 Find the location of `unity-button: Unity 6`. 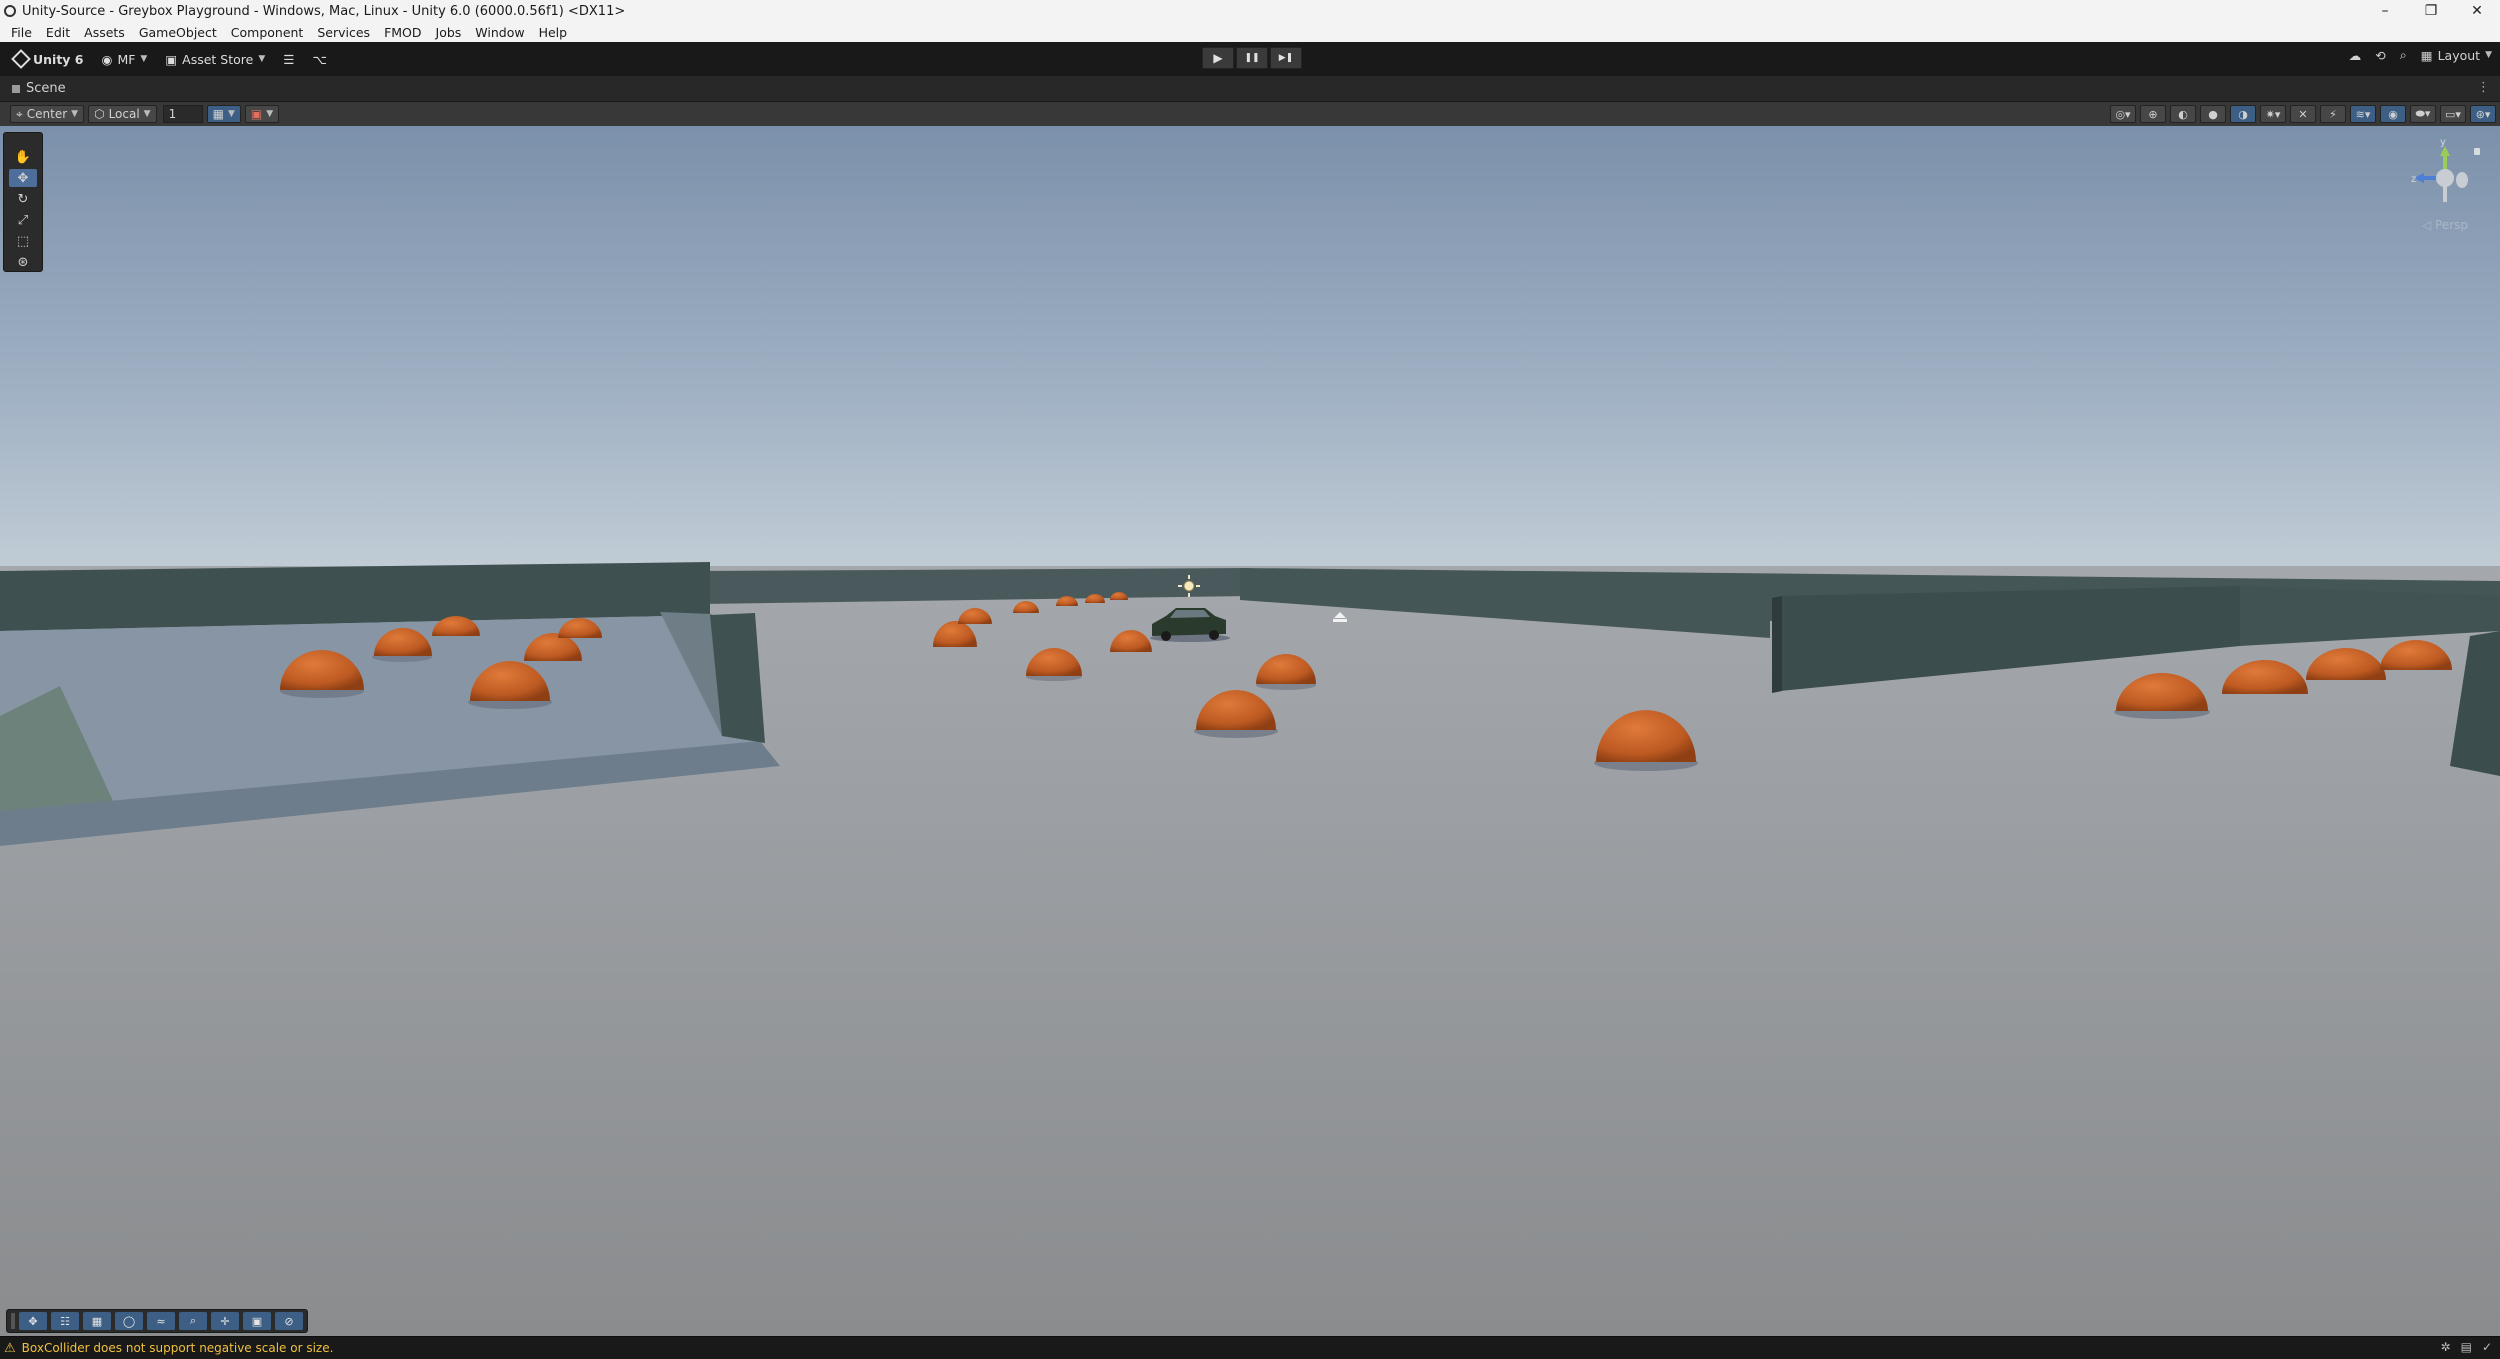

unity-button: Unity 6 is located at coordinates (49, 59).